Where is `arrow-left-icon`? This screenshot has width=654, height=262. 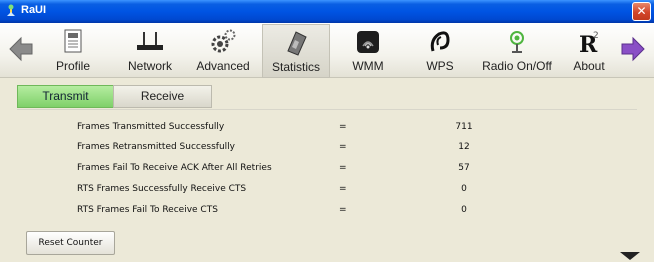
arrow-left-icon is located at coordinates (21, 49).